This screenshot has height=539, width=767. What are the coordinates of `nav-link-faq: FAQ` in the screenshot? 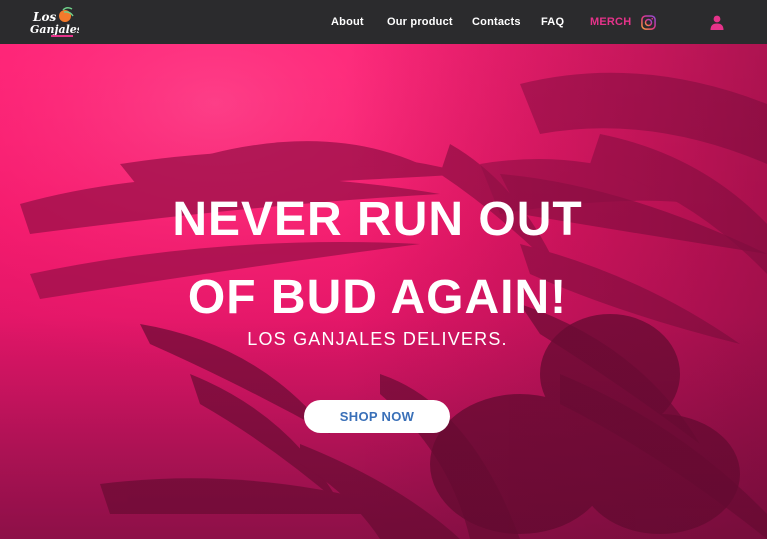 It's located at (552, 22).